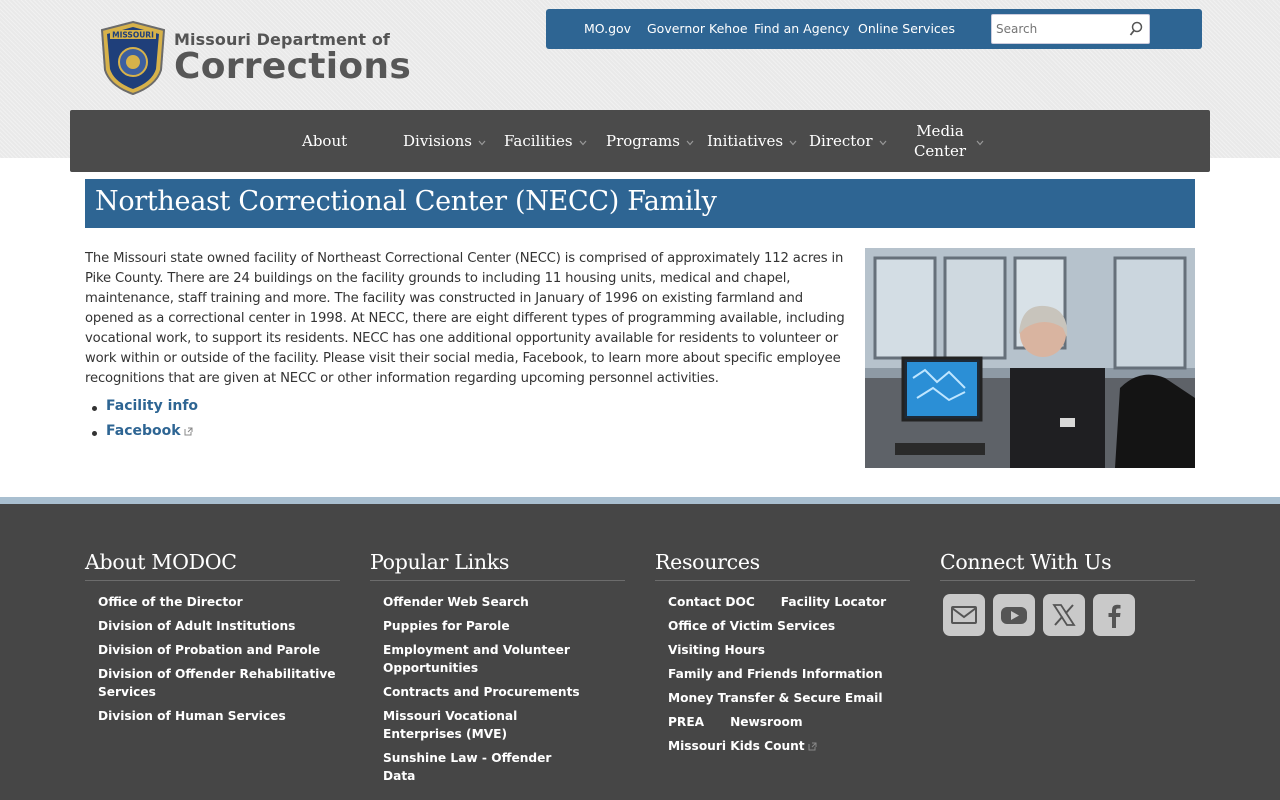 The image size is (1280, 800). I want to click on nav-item-programs: Programs, so click(650, 141).